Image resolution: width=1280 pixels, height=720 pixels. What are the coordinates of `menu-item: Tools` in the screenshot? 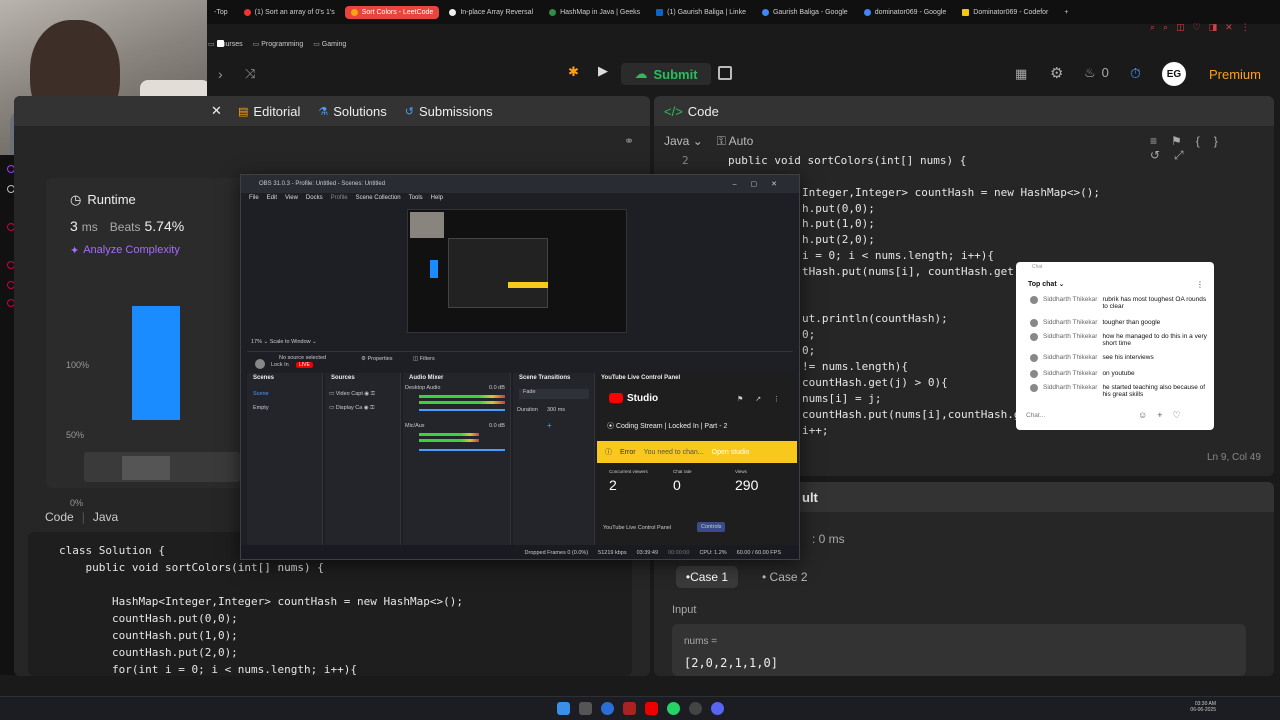 It's located at (416, 198).